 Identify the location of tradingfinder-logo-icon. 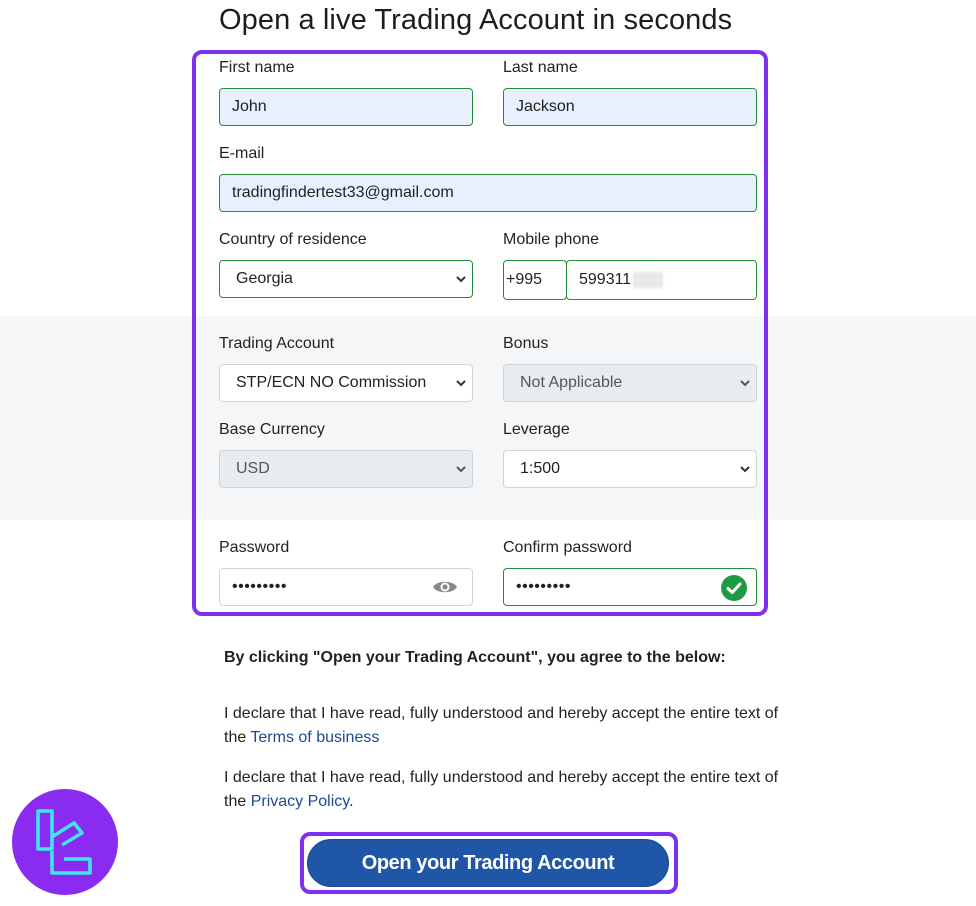
(64, 842).